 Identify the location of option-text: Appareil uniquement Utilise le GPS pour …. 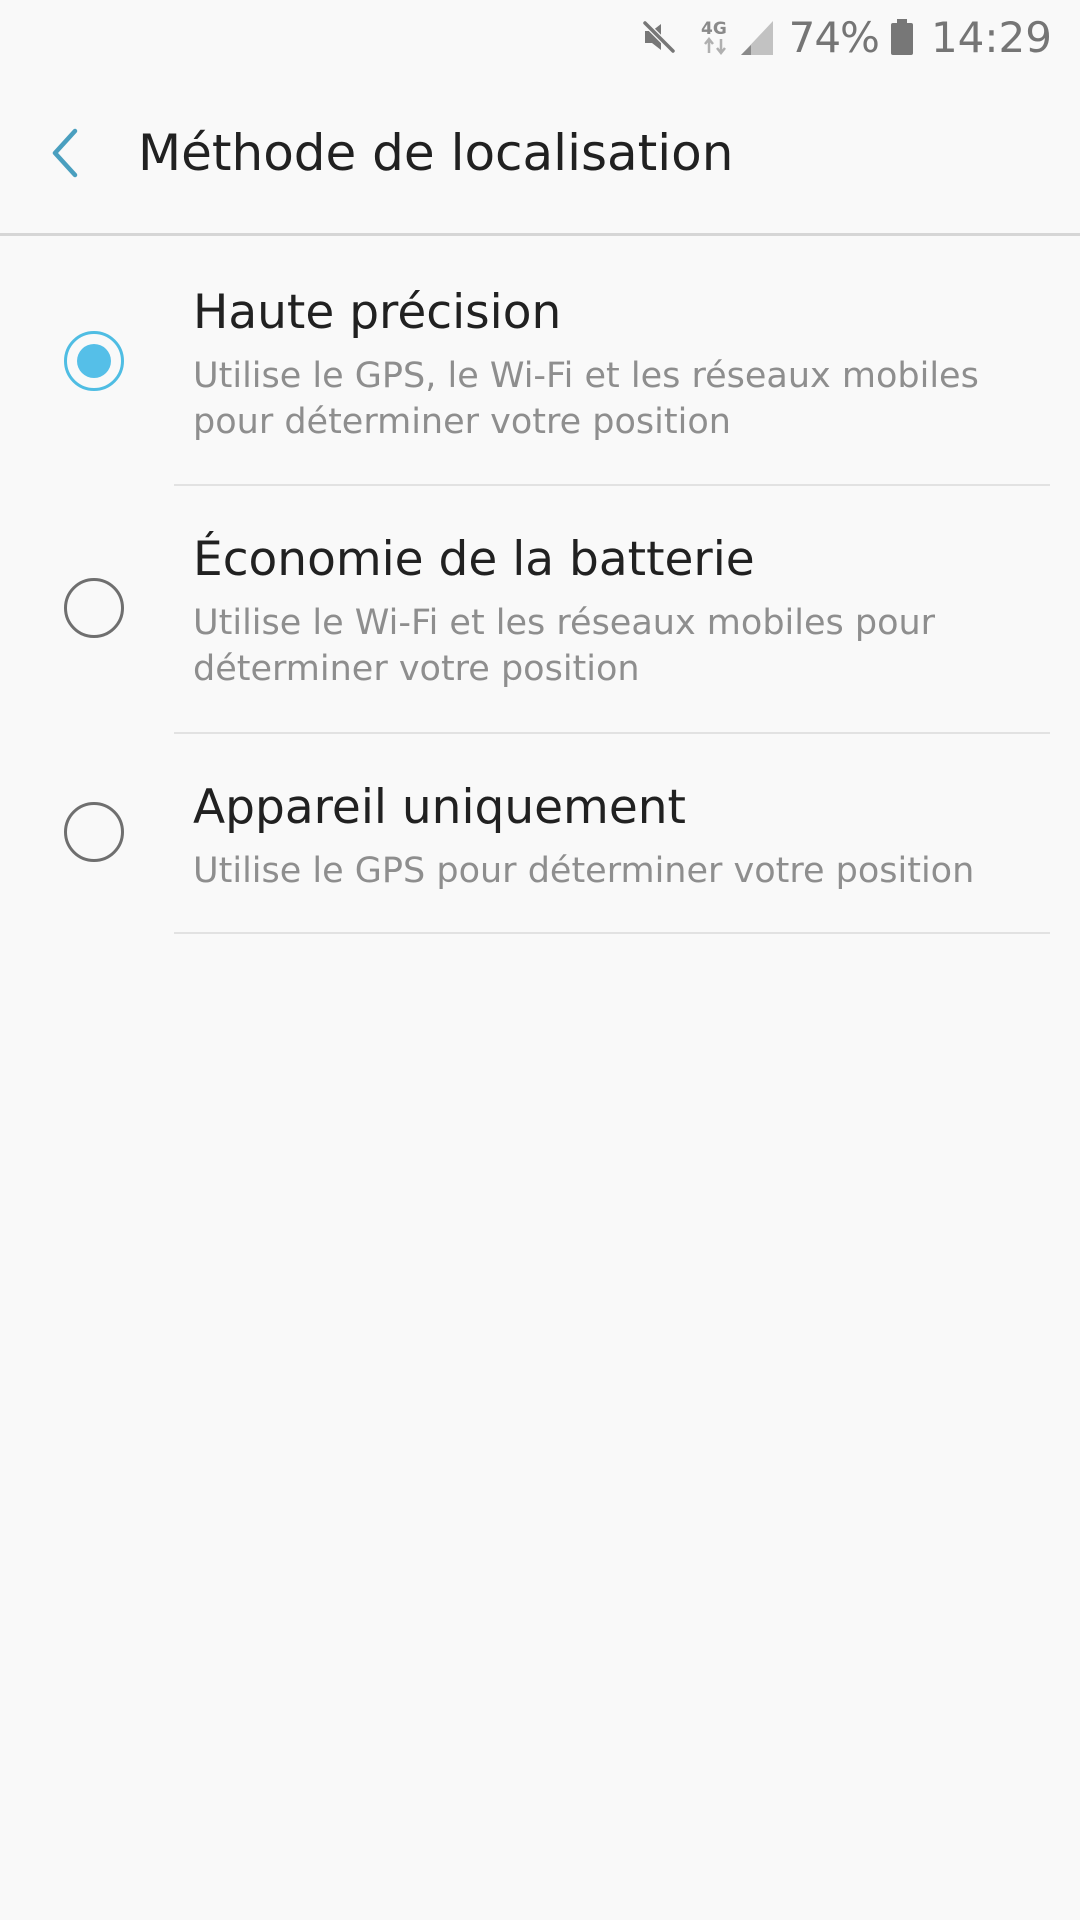
(606, 836).